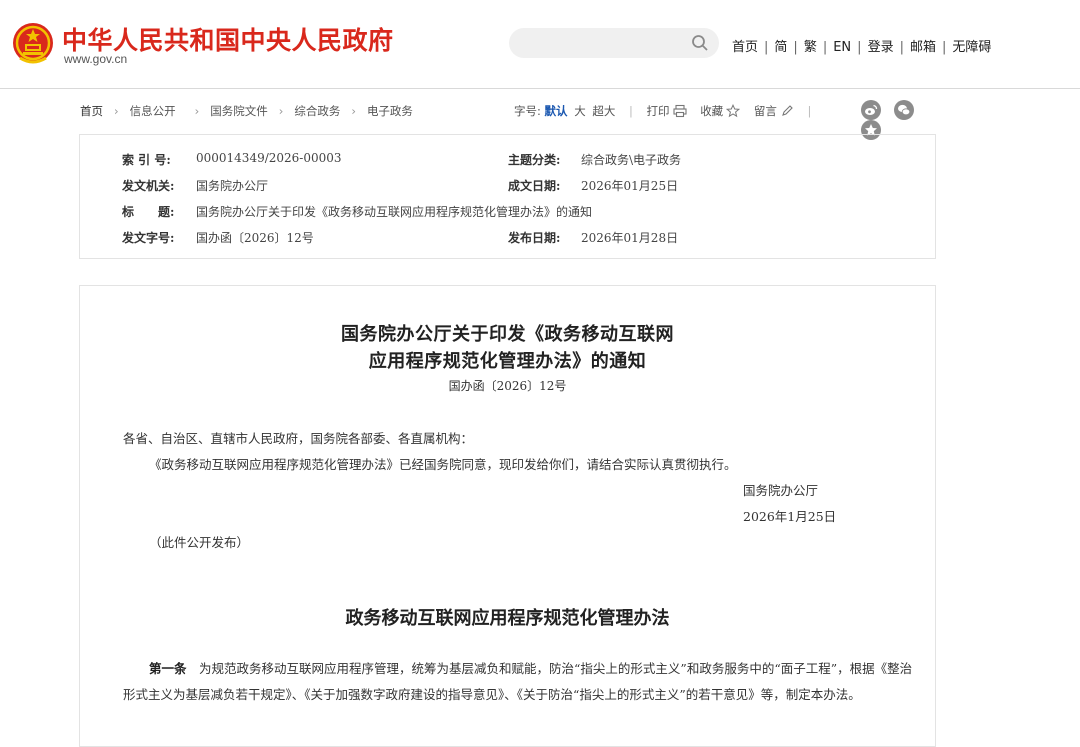  What do you see at coordinates (631, 160) in the screenshot?
I see `category-value: 综合政务\电子政务` at bounding box center [631, 160].